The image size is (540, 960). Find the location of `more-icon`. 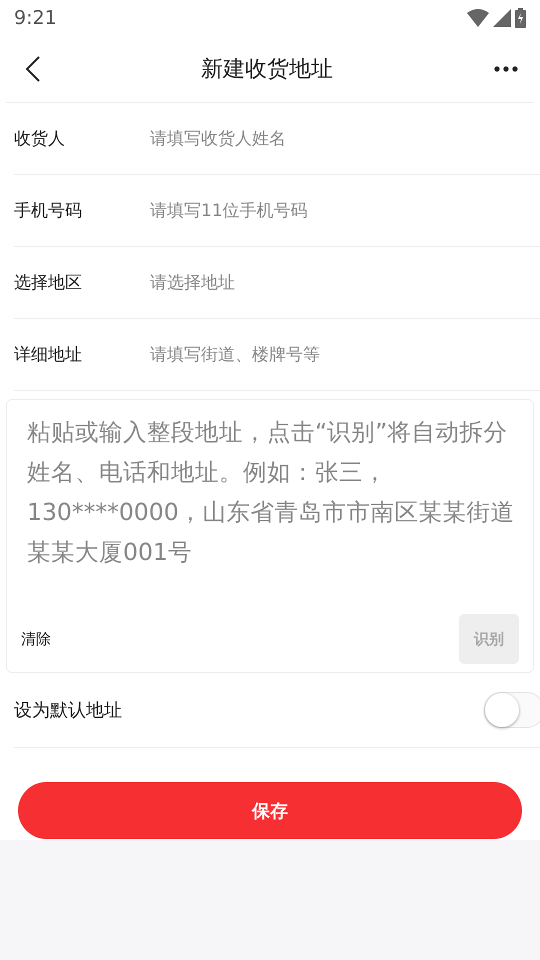

more-icon is located at coordinates (506, 69).